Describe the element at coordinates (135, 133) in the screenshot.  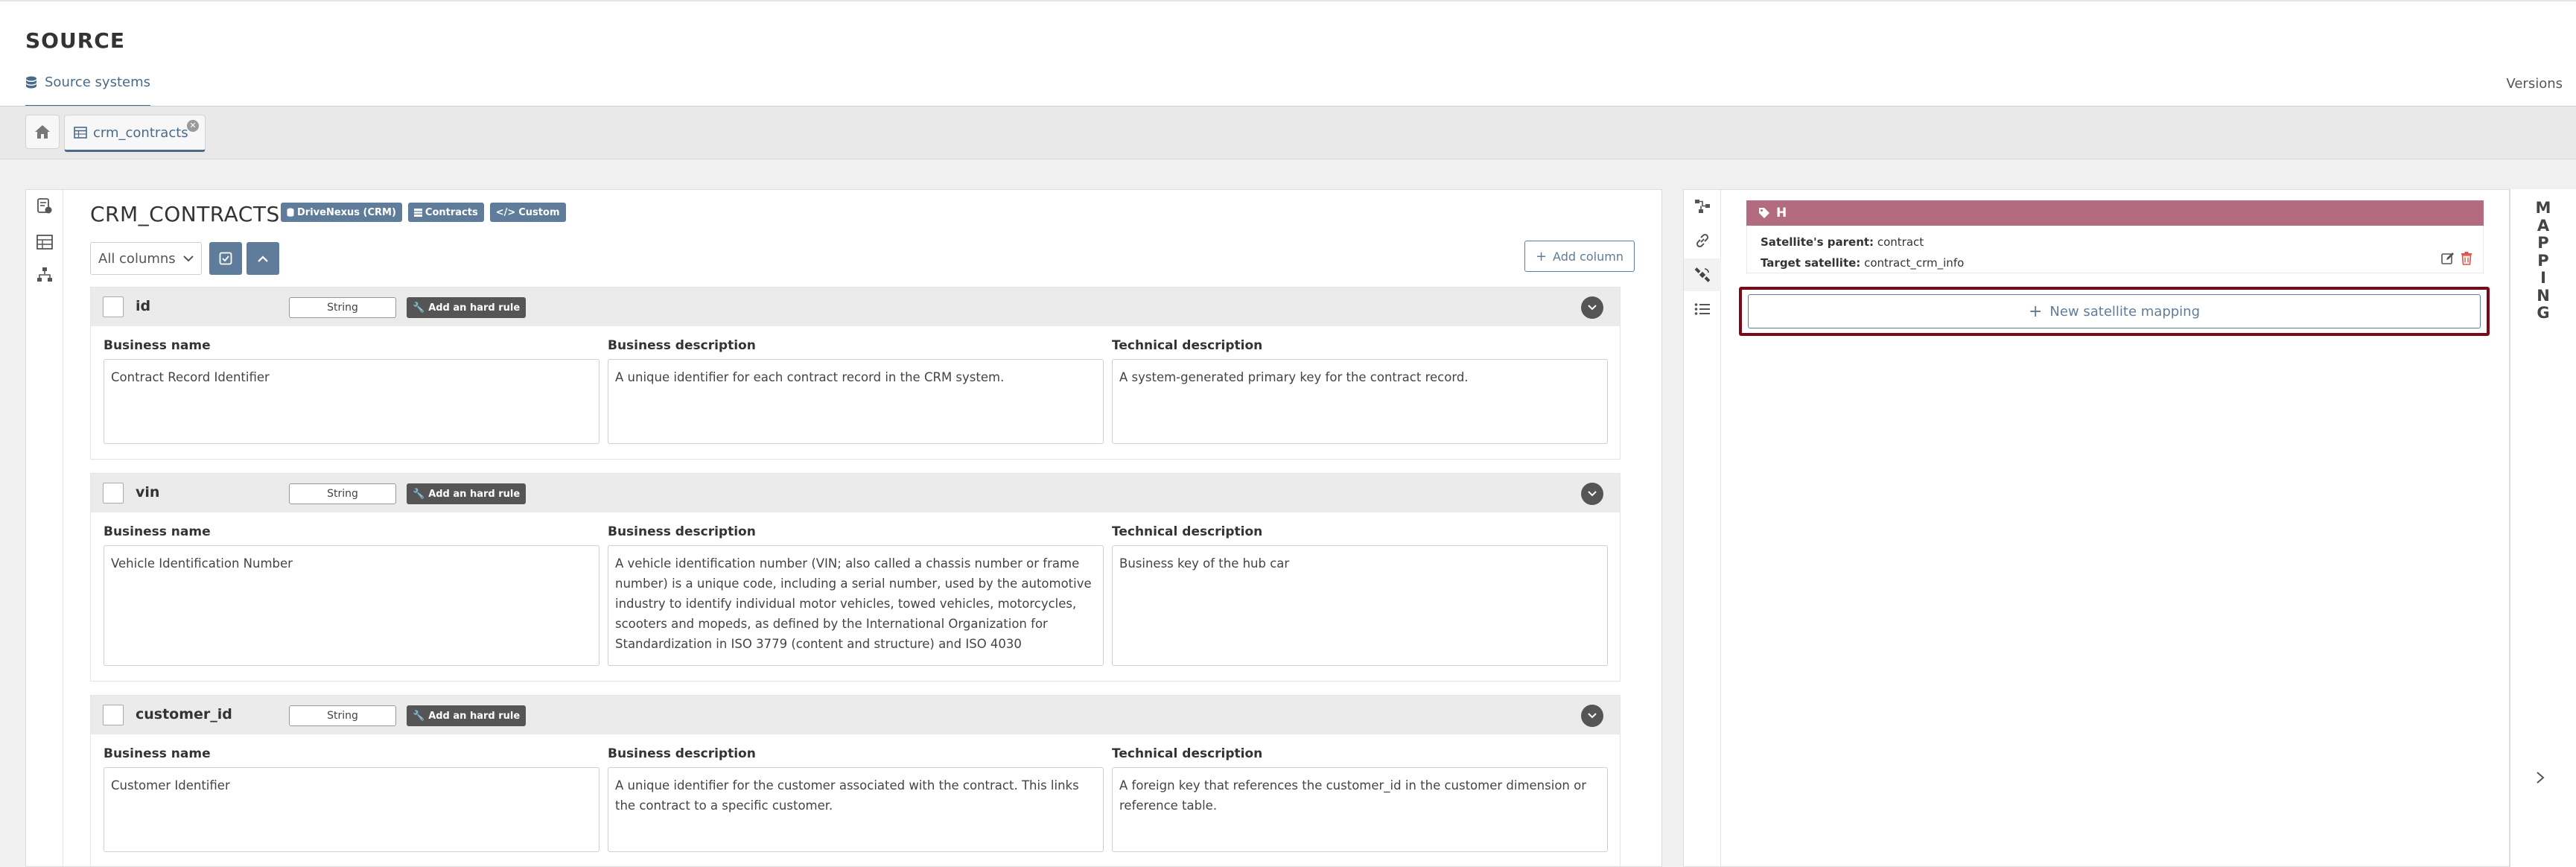
I see `tab-crm-contracts: crm_contracts ✕` at that location.